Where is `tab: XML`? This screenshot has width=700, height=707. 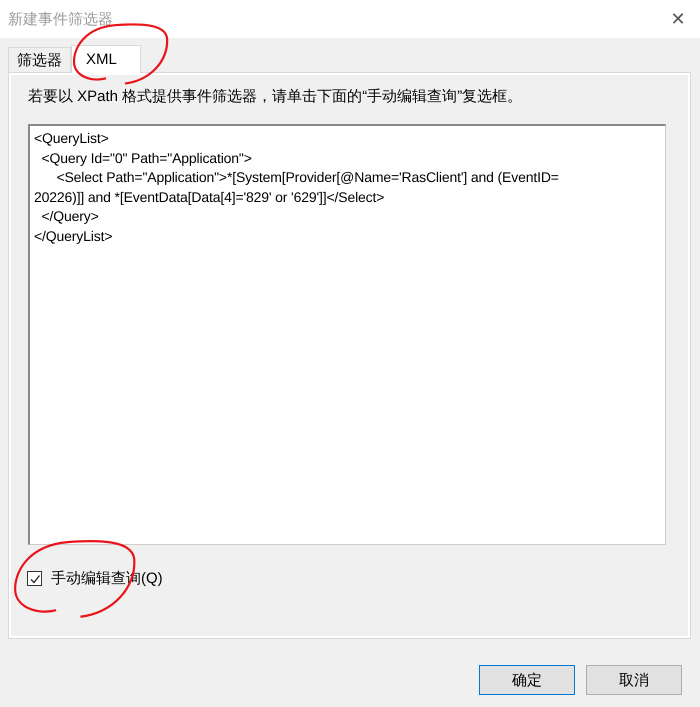 tab: XML is located at coordinates (106, 59).